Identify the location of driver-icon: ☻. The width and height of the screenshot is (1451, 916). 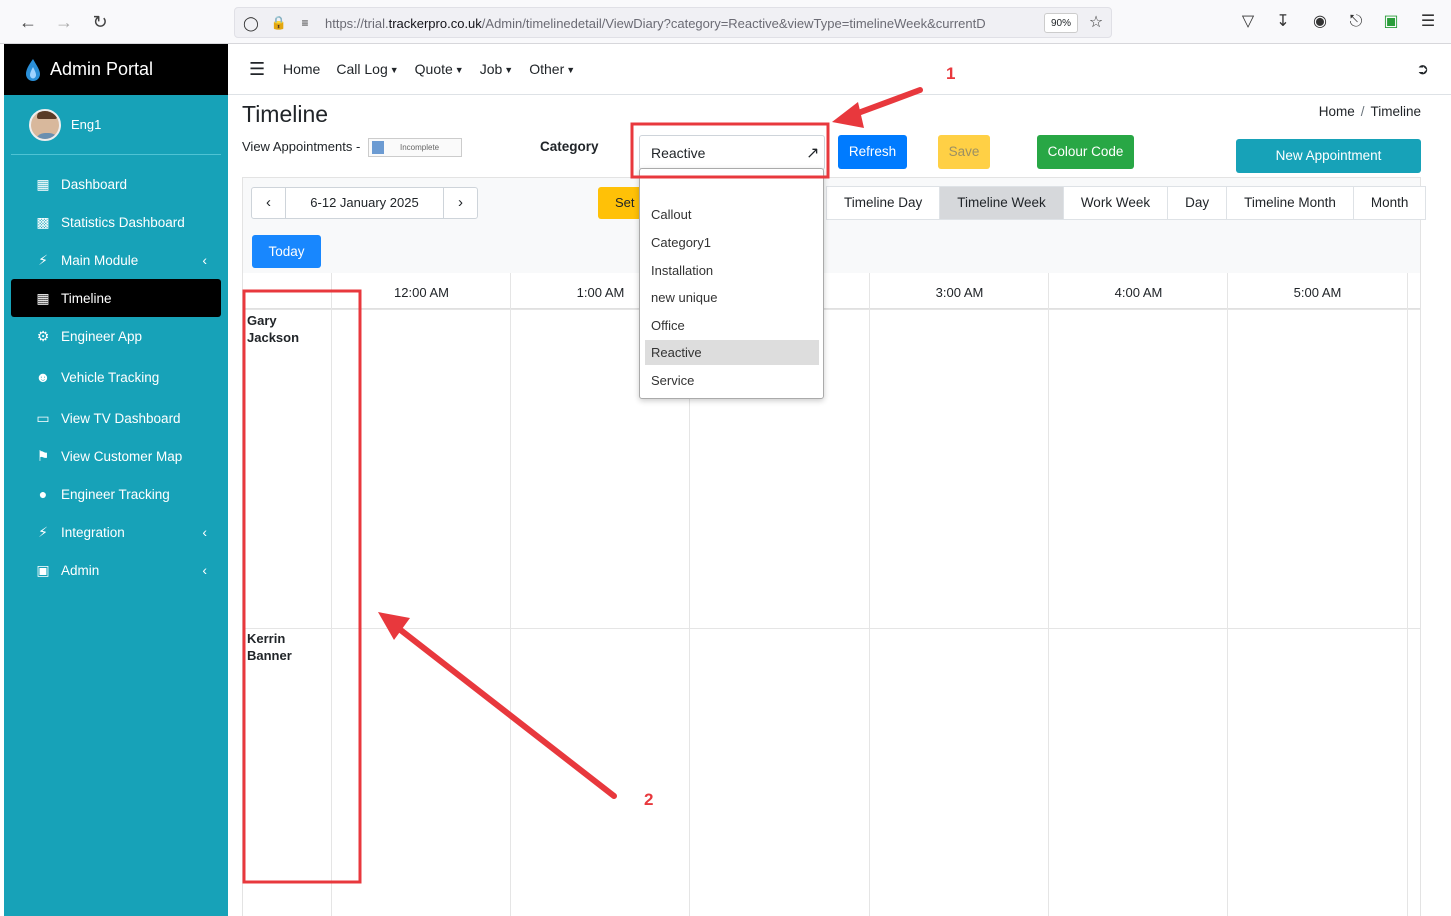
(43, 377).